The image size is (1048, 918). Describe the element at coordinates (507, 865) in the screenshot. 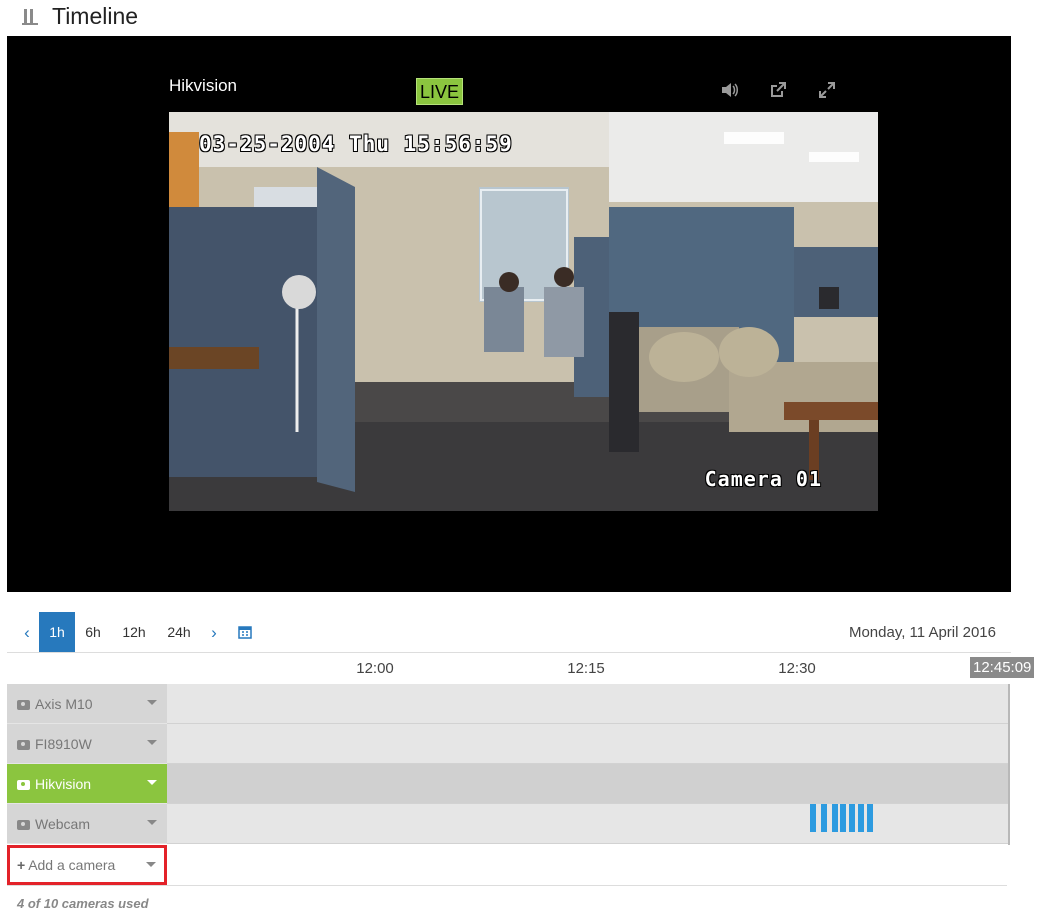

I see `add-camera-row: + Add a camera` at that location.